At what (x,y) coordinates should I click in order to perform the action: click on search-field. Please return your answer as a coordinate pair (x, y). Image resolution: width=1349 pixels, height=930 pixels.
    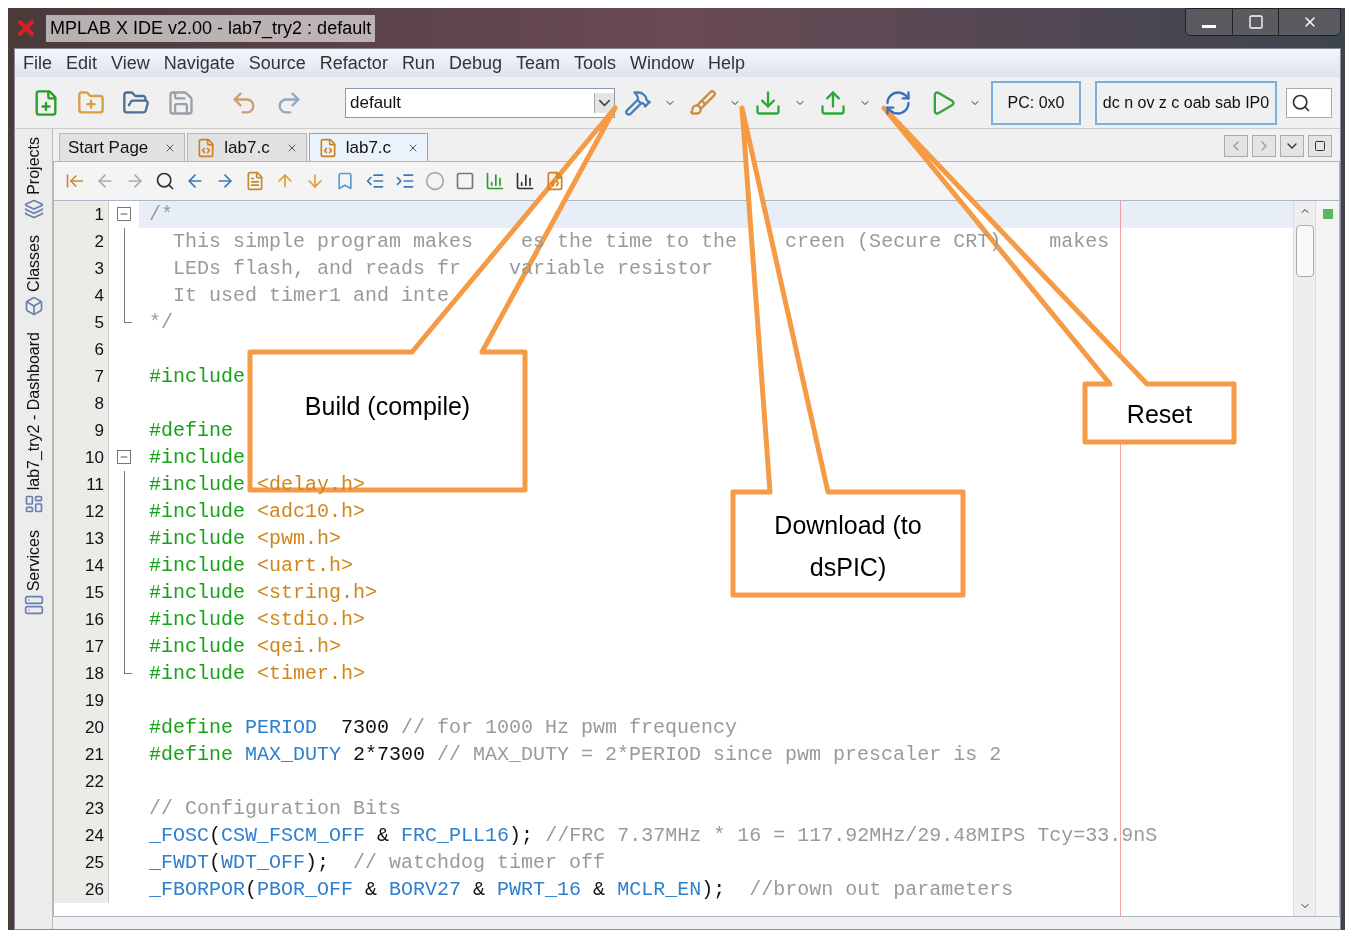
    Looking at the image, I should click on (1309, 102).